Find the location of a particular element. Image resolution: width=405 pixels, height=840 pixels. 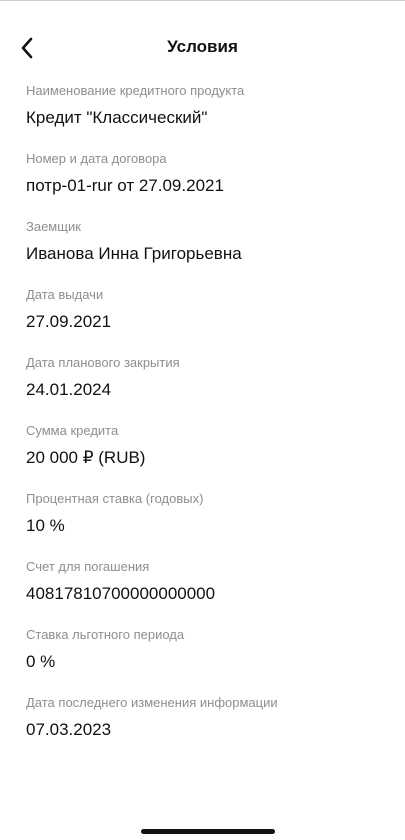

field-label: Заемщик is located at coordinates (53, 226).